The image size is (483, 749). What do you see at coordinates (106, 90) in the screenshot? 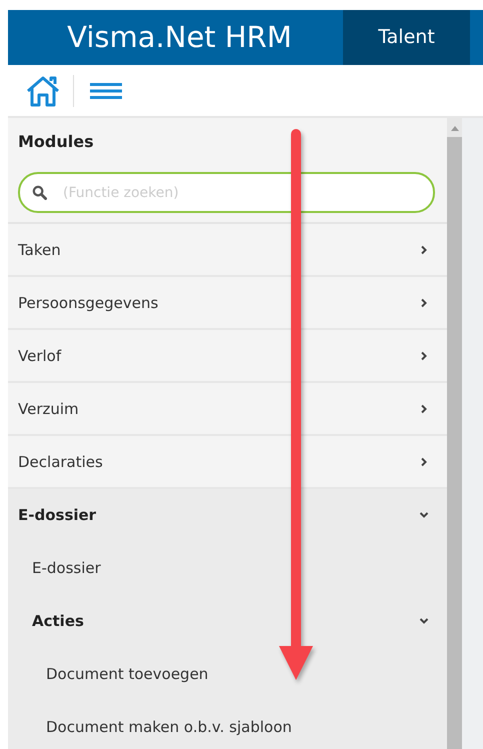
I see `menu-icon` at bounding box center [106, 90].